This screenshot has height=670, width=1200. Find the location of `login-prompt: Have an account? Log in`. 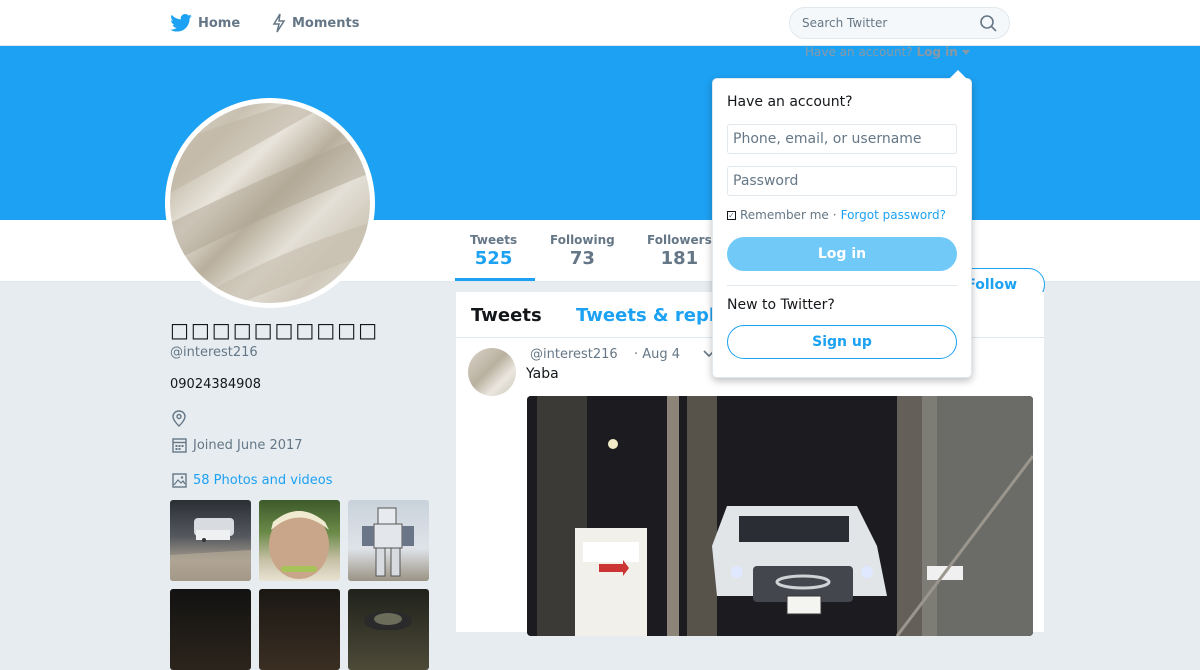

login-prompt: Have an account? Log in is located at coordinates (887, 52).